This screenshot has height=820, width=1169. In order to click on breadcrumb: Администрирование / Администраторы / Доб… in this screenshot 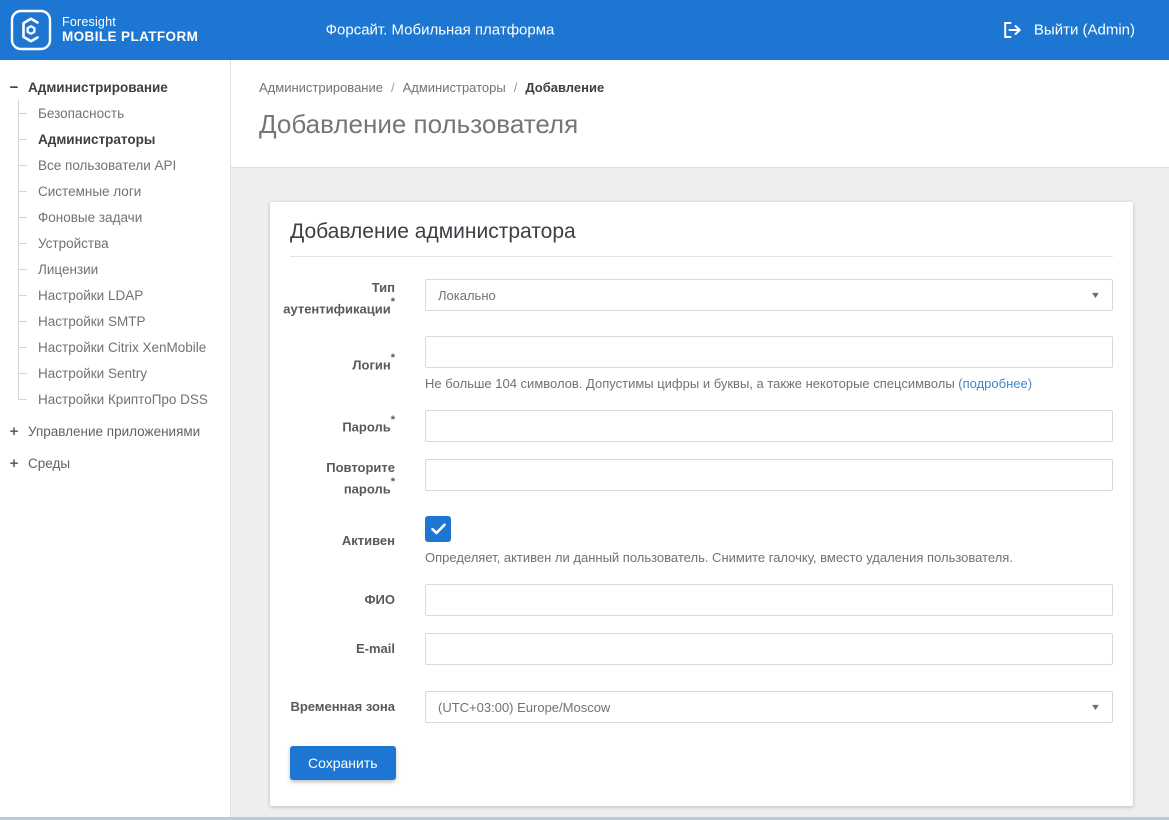, I will do `click(700, 87)`.